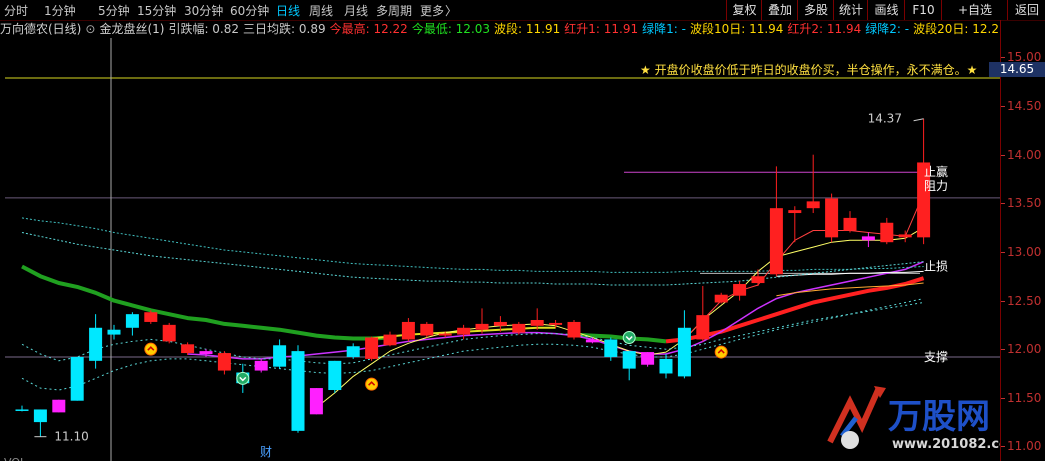 This screenshot has width=1045, height=461. What do you see at coordinates (356, 10) in the screenshot?
I see `timeframe-tab: 月线` at bounding box center [356, 10].